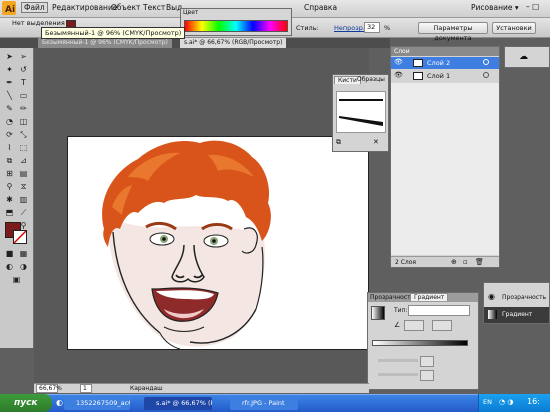 This screenshot has width=550, height=412. What do you see at coordinates (9, 186) in the screenshot?
I see `eyedropper-icon: ⚲` at bounding box center [9, 186].